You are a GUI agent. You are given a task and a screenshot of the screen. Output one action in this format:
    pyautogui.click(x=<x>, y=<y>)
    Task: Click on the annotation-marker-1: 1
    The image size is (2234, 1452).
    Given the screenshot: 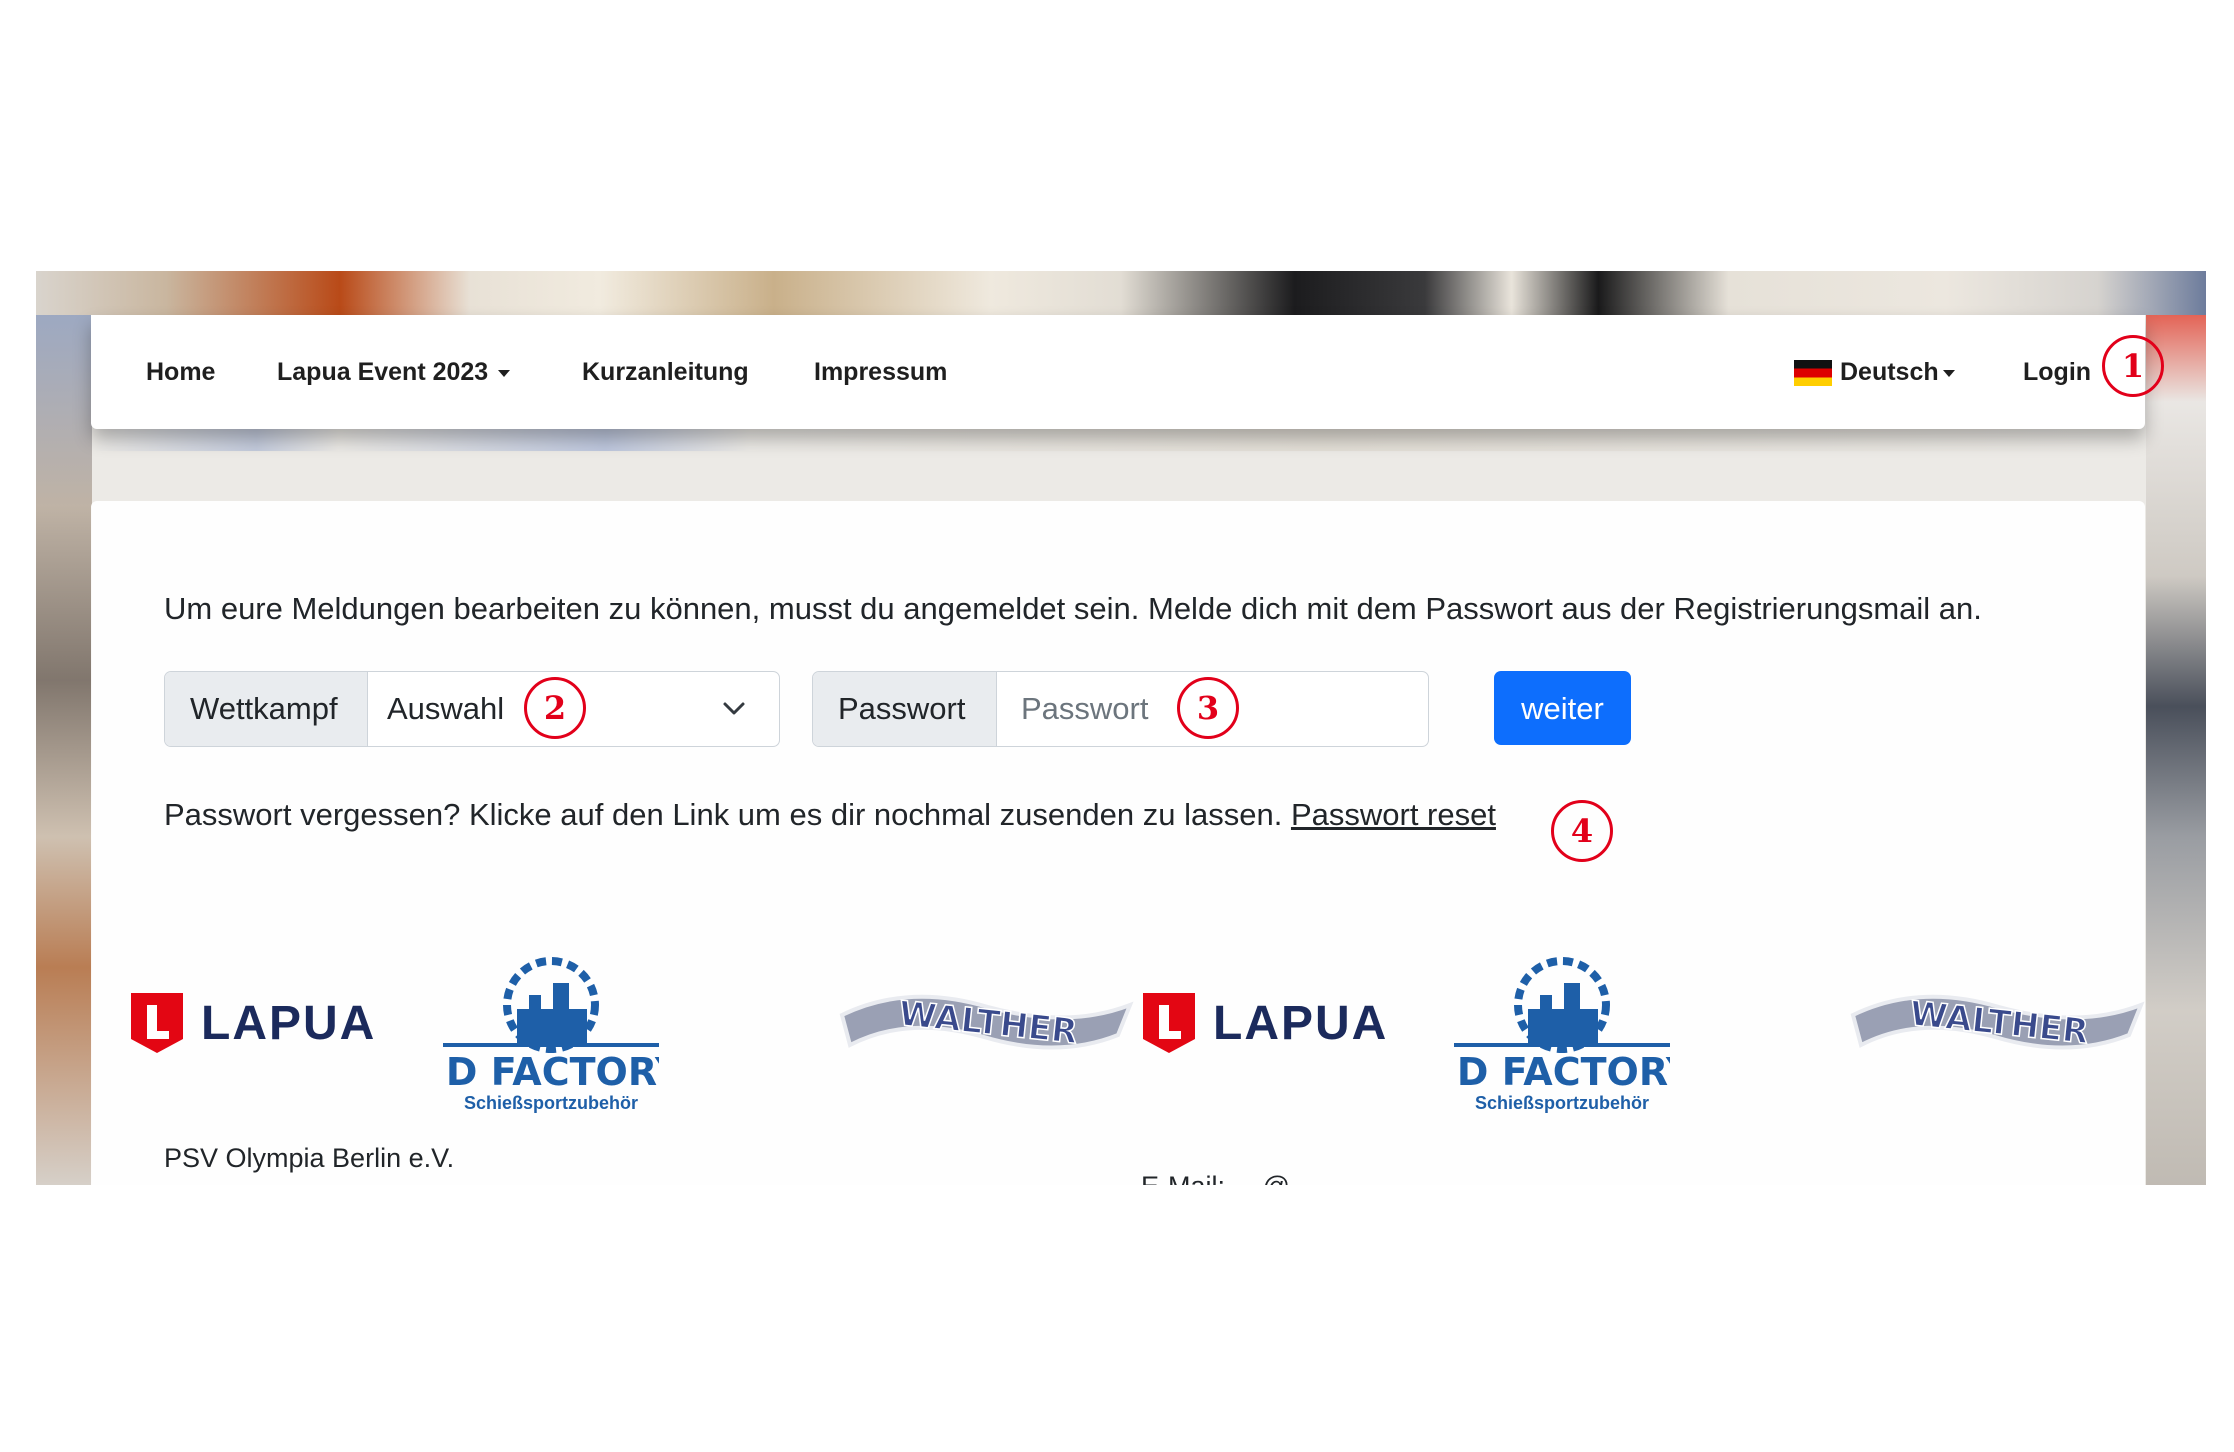 What is the action you would take?
    pyautogui.click(x=2133, y=366)
    